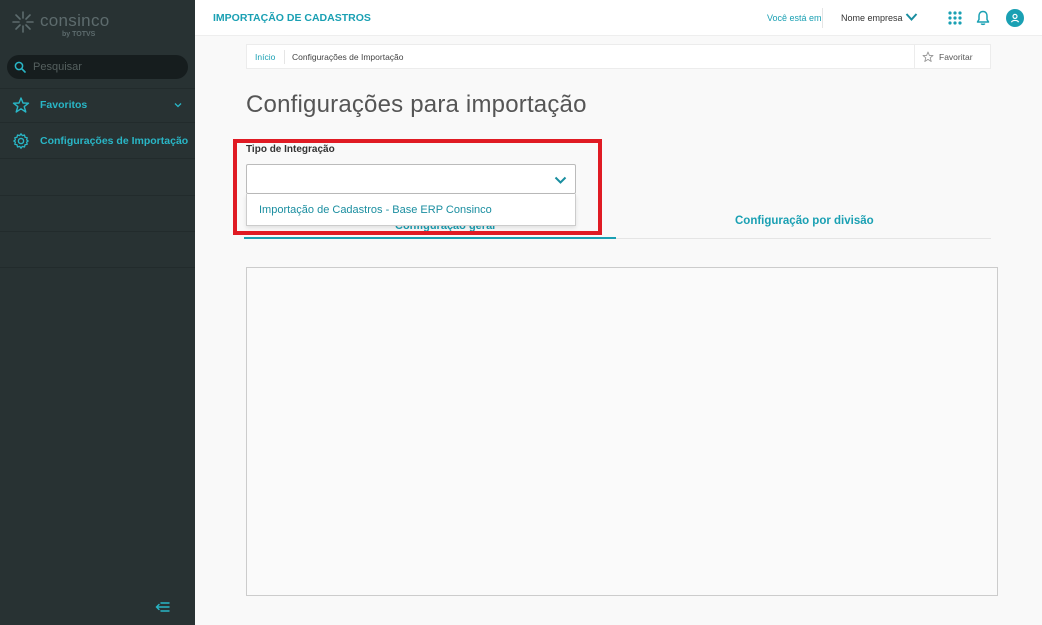 The height and width of the screenshot is (625, 1042). I want to click on sidebar-item-favoritos: Favoritos, so click(97, 105).